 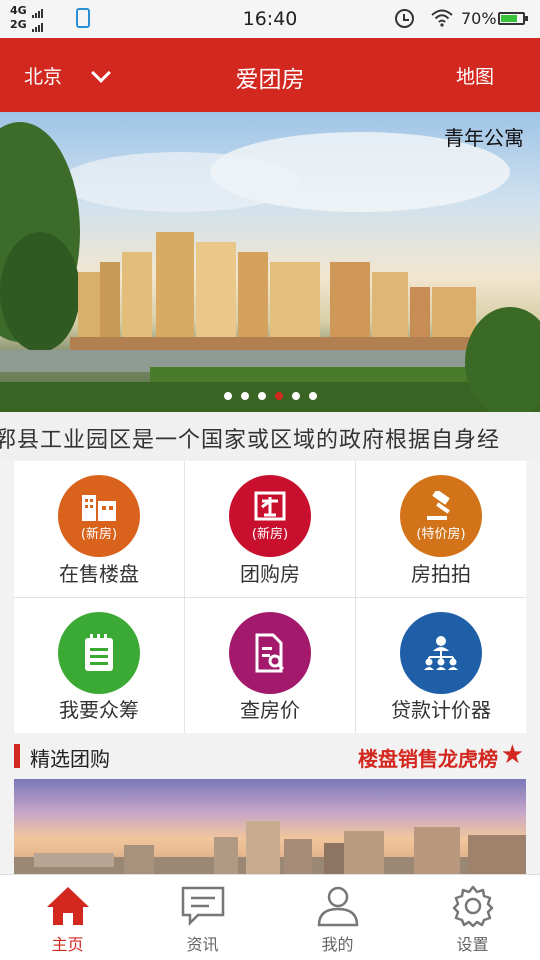 I want to click on alarm-icon, so click(x=404, y=18).